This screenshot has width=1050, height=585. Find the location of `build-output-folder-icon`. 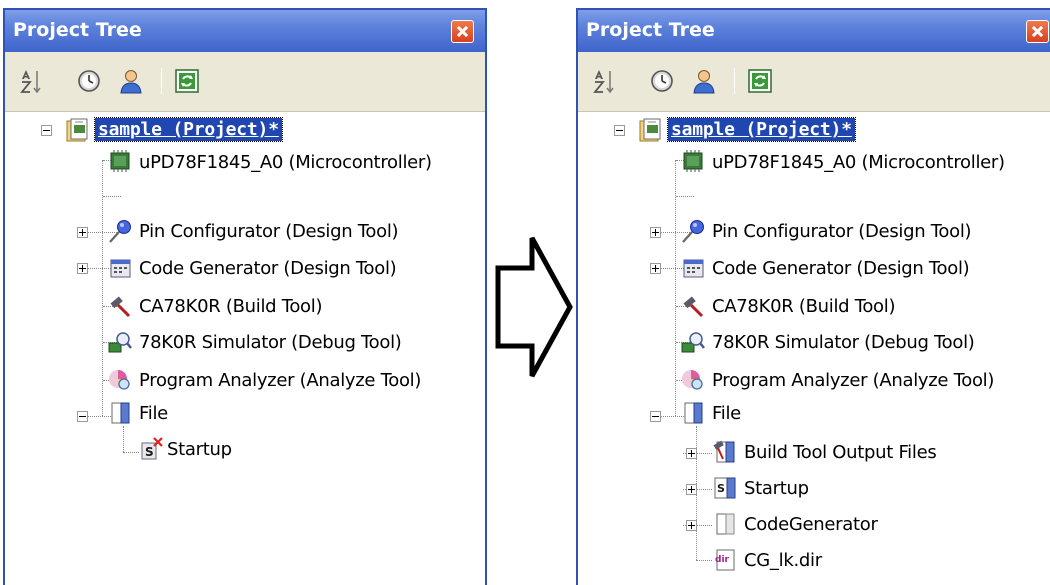

build-output-folder-icon is located at coordinates (724, 451).